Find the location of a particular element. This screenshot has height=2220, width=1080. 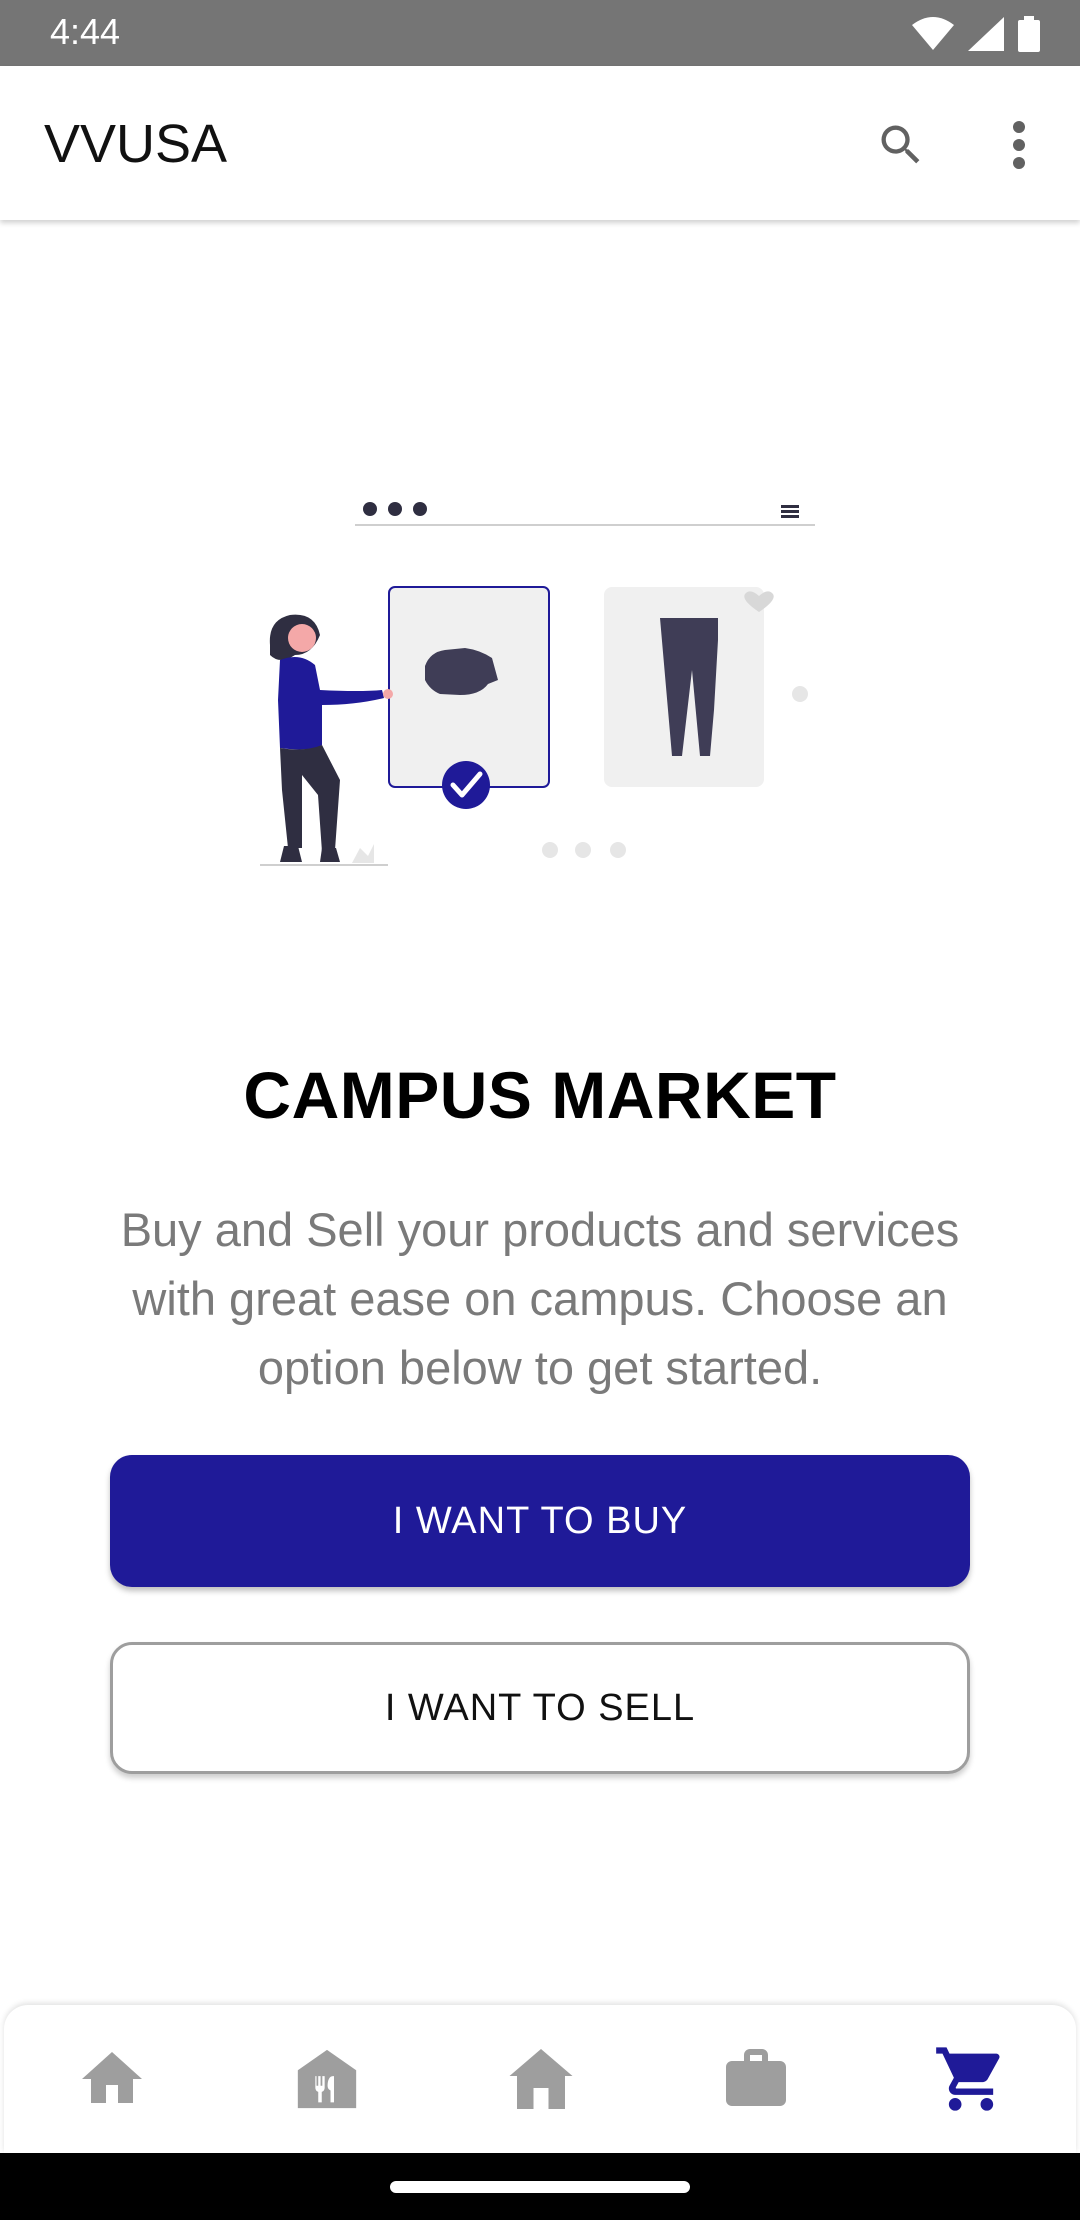

nav-item-jobs is located at coordinates (756, 2079).